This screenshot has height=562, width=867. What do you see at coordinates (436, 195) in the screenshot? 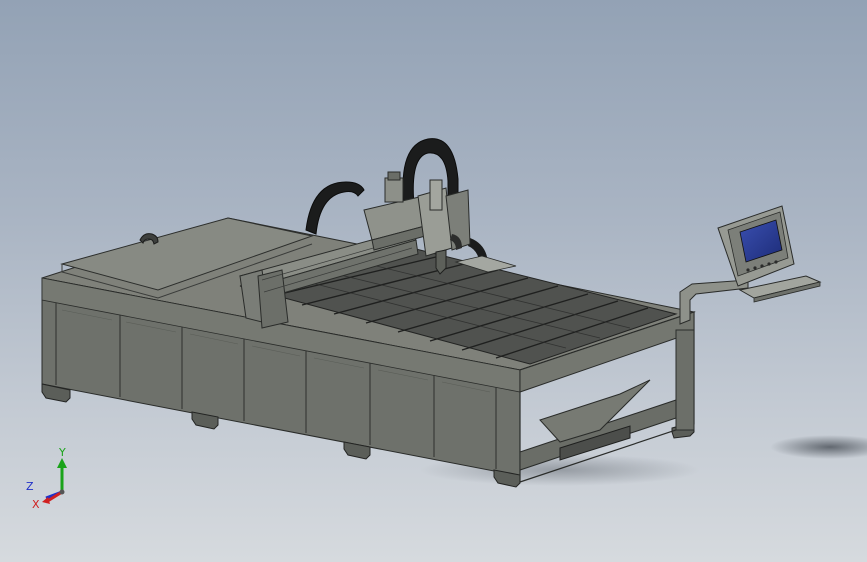
I see `z-axis-slot` at bounding box center [436, 195].